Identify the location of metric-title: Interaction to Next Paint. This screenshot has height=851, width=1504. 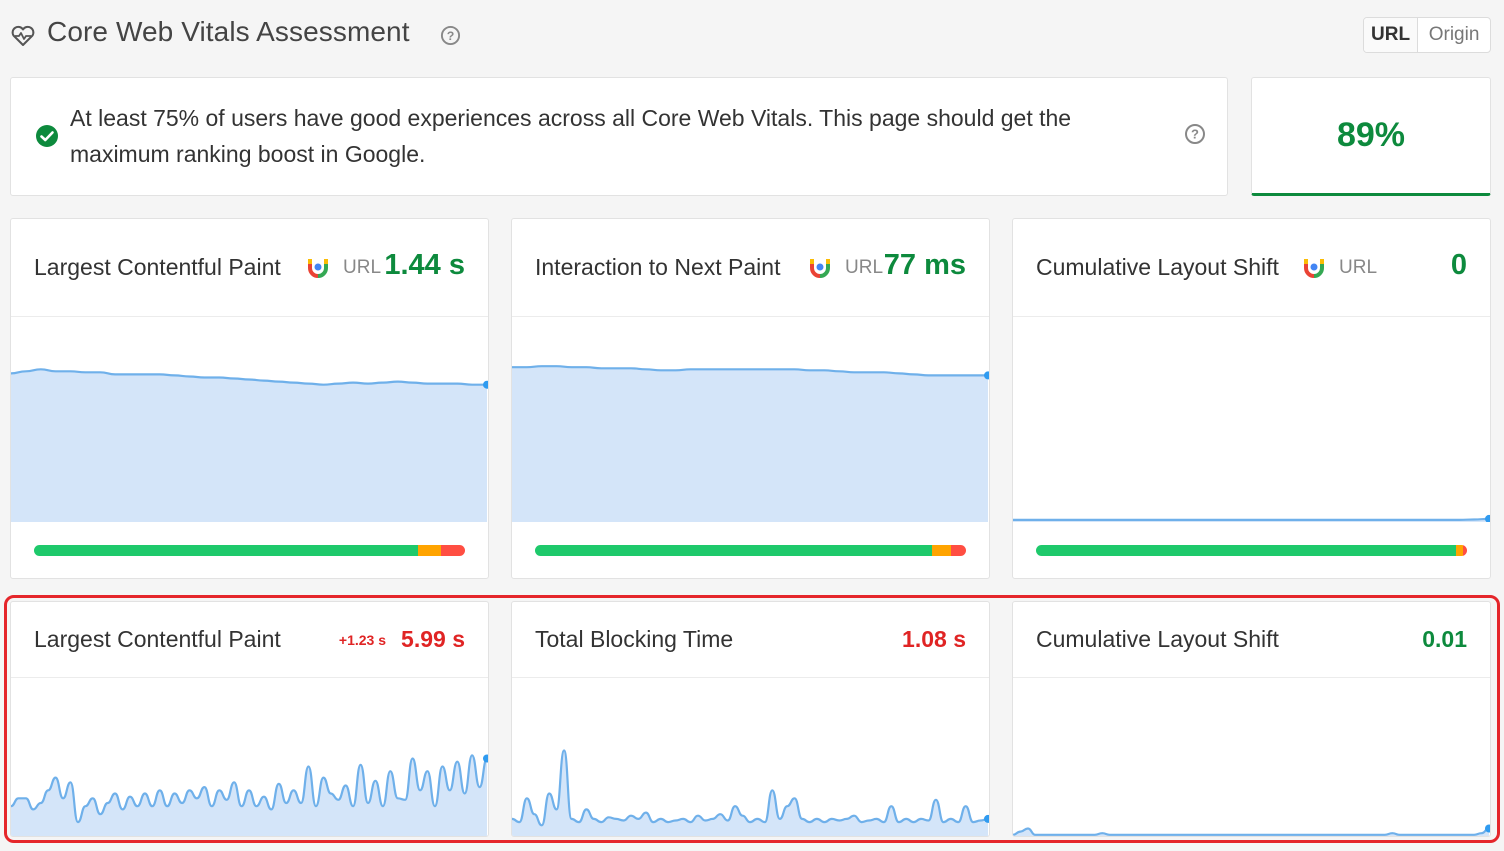
(658, 267).